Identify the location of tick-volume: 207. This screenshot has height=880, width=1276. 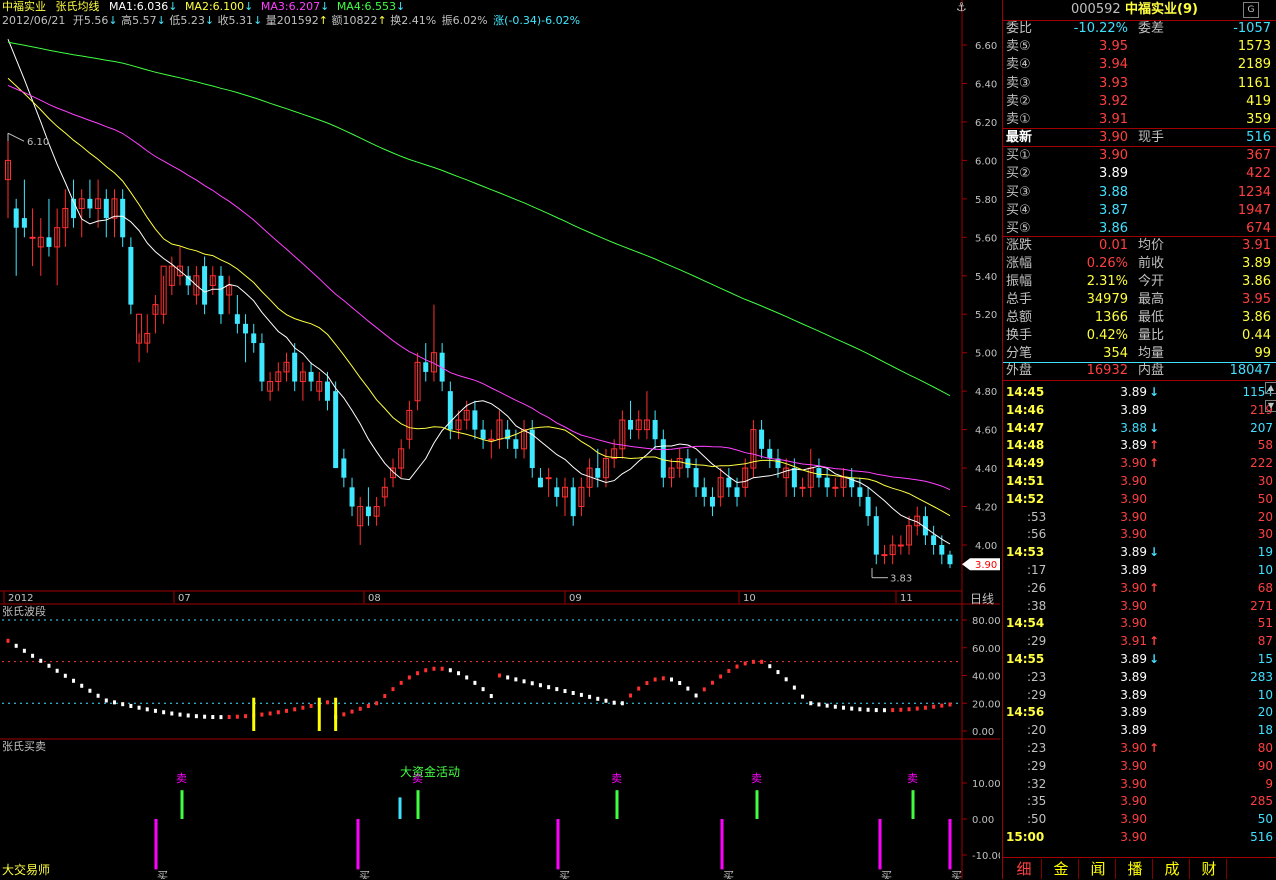
(1261, 427).